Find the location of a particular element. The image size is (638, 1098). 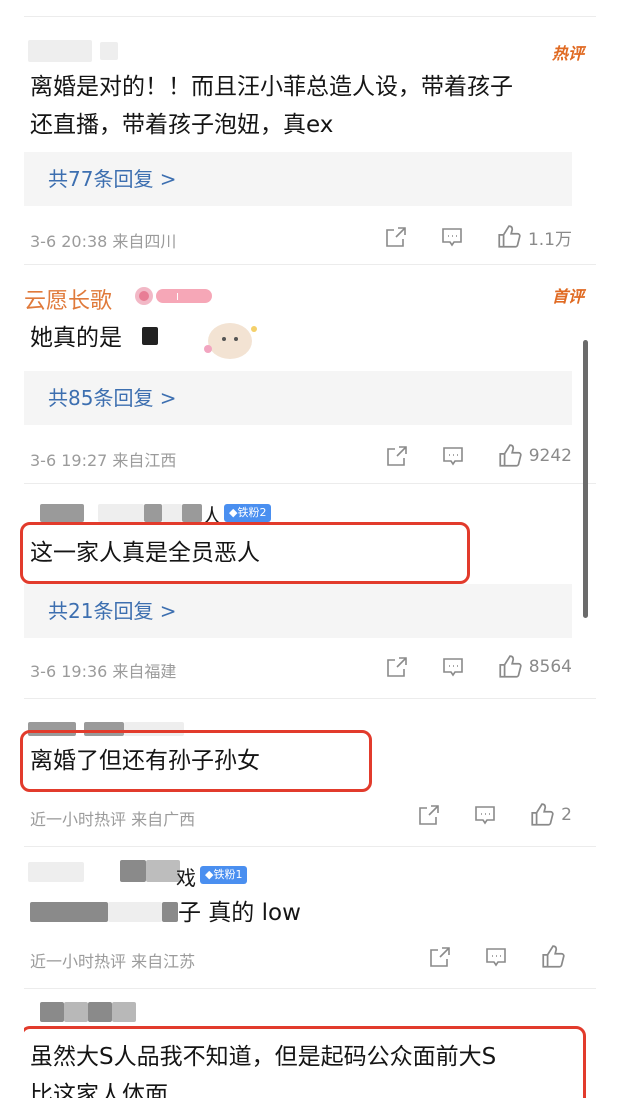

comment-text-line: 比这家人体面 is located at coordinates (99, 1090).